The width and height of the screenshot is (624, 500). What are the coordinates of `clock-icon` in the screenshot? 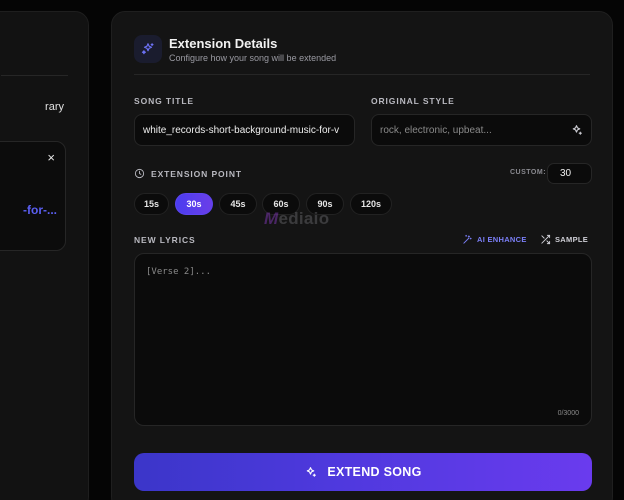 It's located at (139, 173).